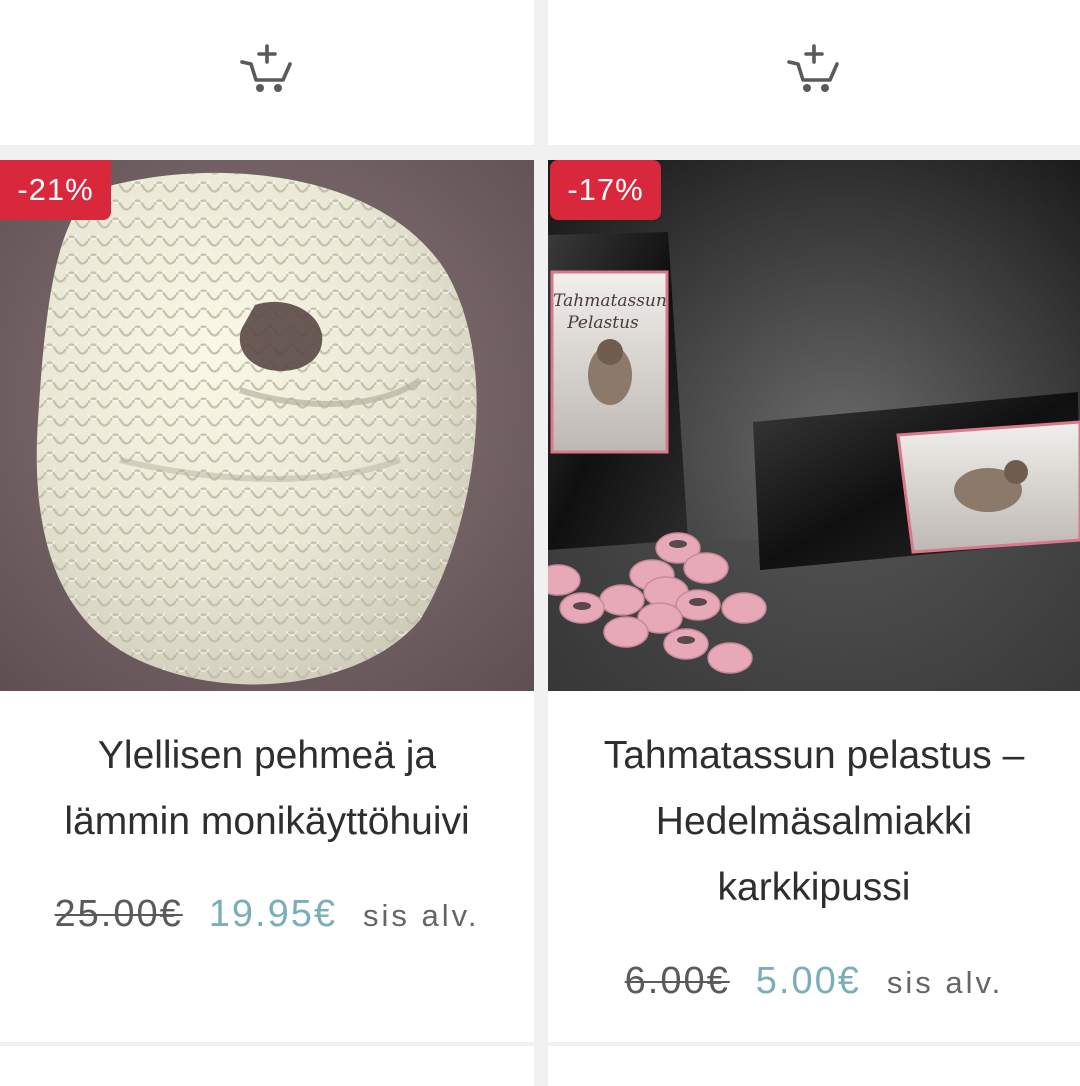  What do you see at coordinates (602, 323) in the screenshot?
I see `package-label-text: Pelastus` at bounding box center [602, 323].